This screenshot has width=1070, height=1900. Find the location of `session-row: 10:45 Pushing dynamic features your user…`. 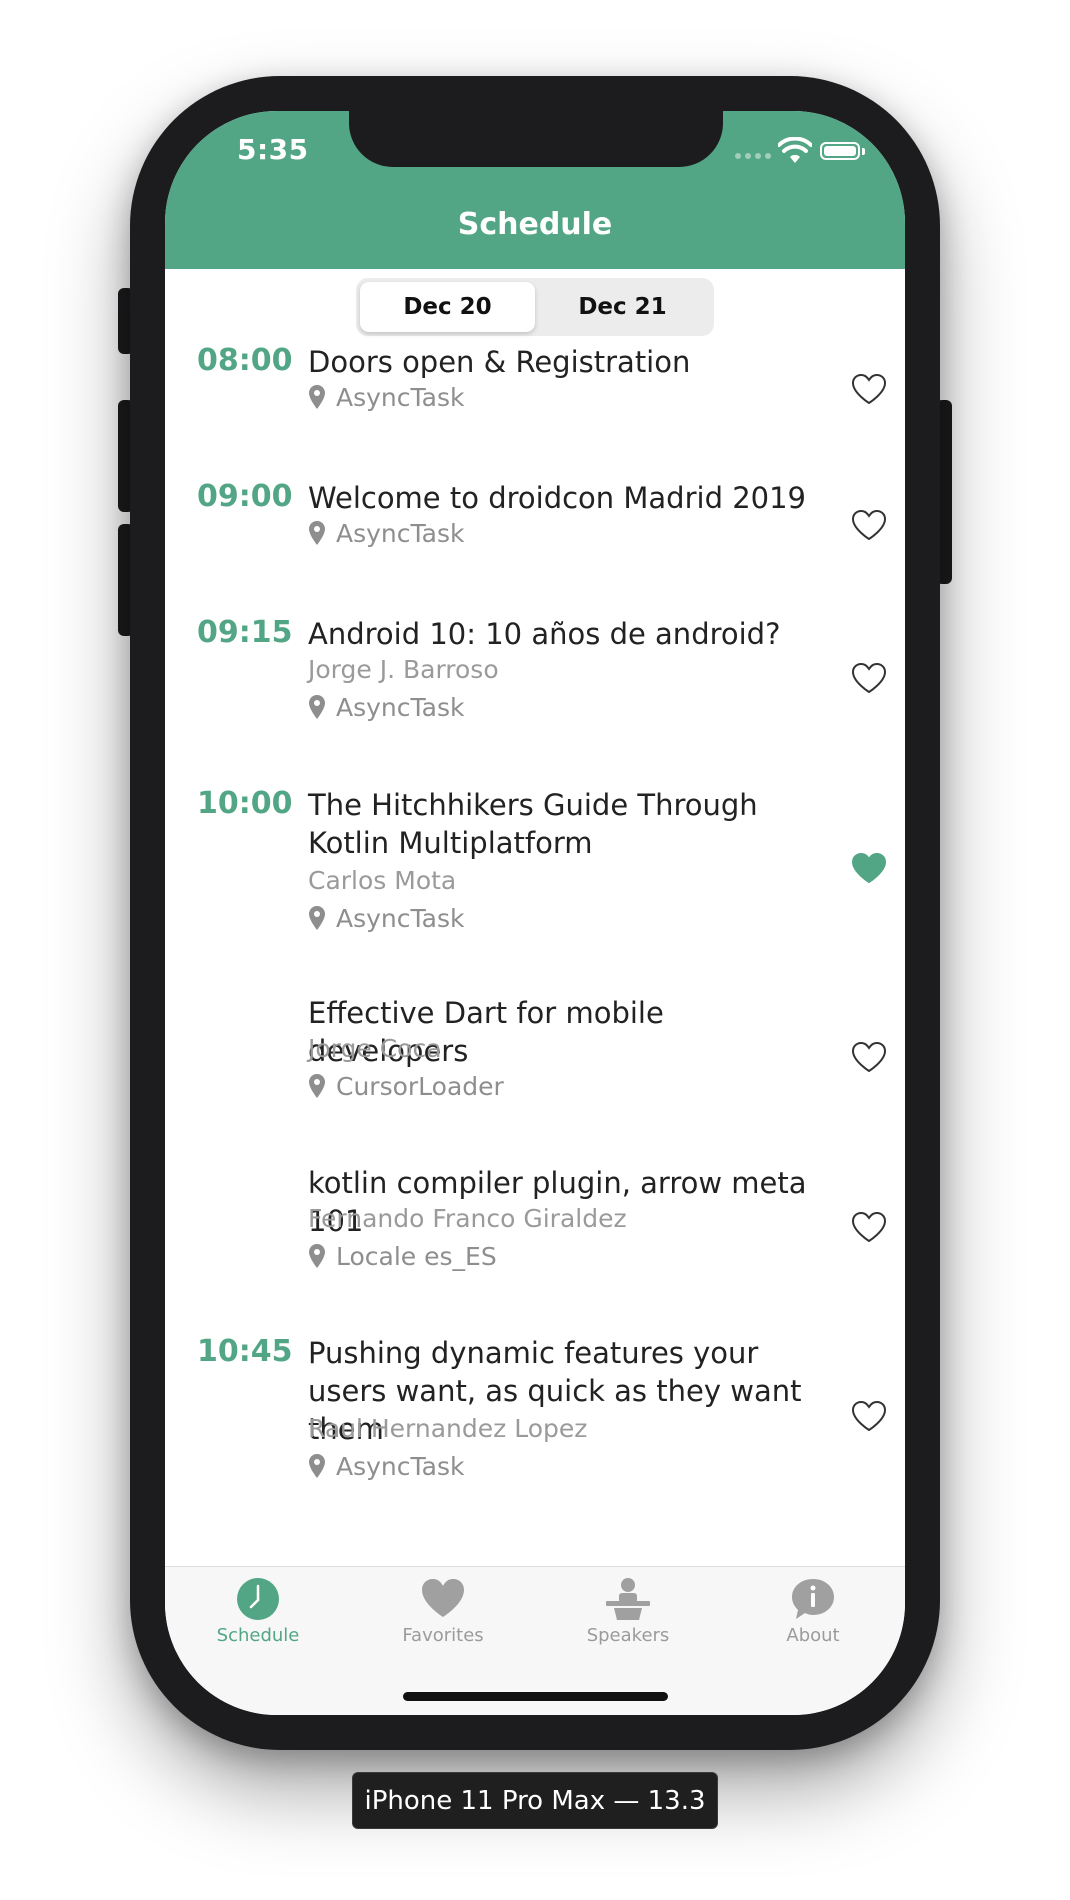

session-row: 10:45 Pushing dynamic features your user… is located at coordinates (535, 1418).